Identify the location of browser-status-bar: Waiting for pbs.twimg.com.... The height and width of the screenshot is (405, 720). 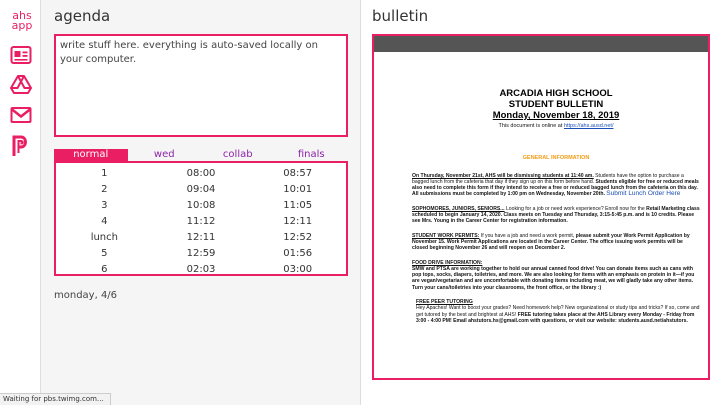
(55, 399).